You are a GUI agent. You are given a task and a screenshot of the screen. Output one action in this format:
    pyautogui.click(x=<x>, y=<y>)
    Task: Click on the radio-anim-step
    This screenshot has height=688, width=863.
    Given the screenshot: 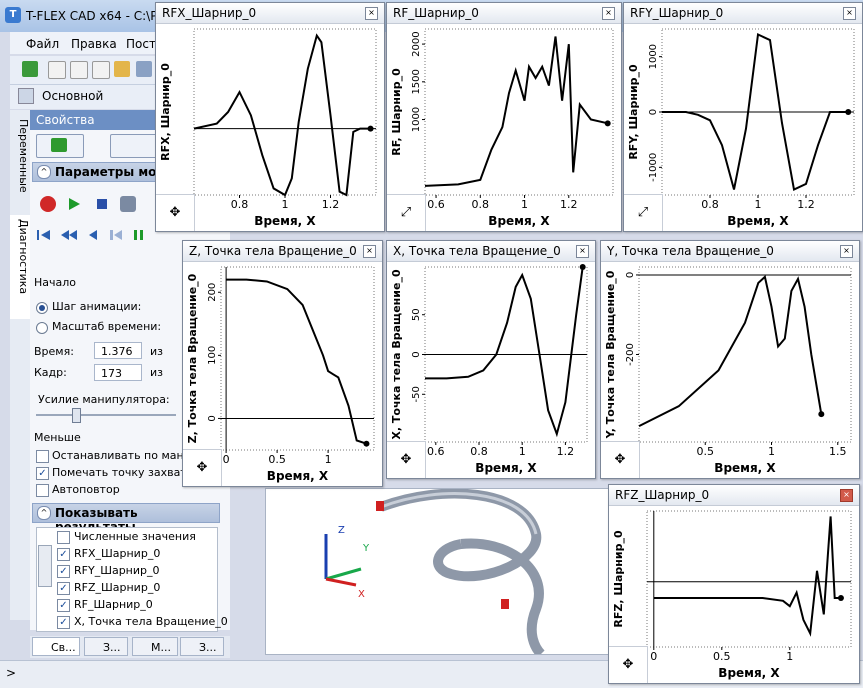 What is the action you would take?
    pyautogui.click(x=42, y=308)
    